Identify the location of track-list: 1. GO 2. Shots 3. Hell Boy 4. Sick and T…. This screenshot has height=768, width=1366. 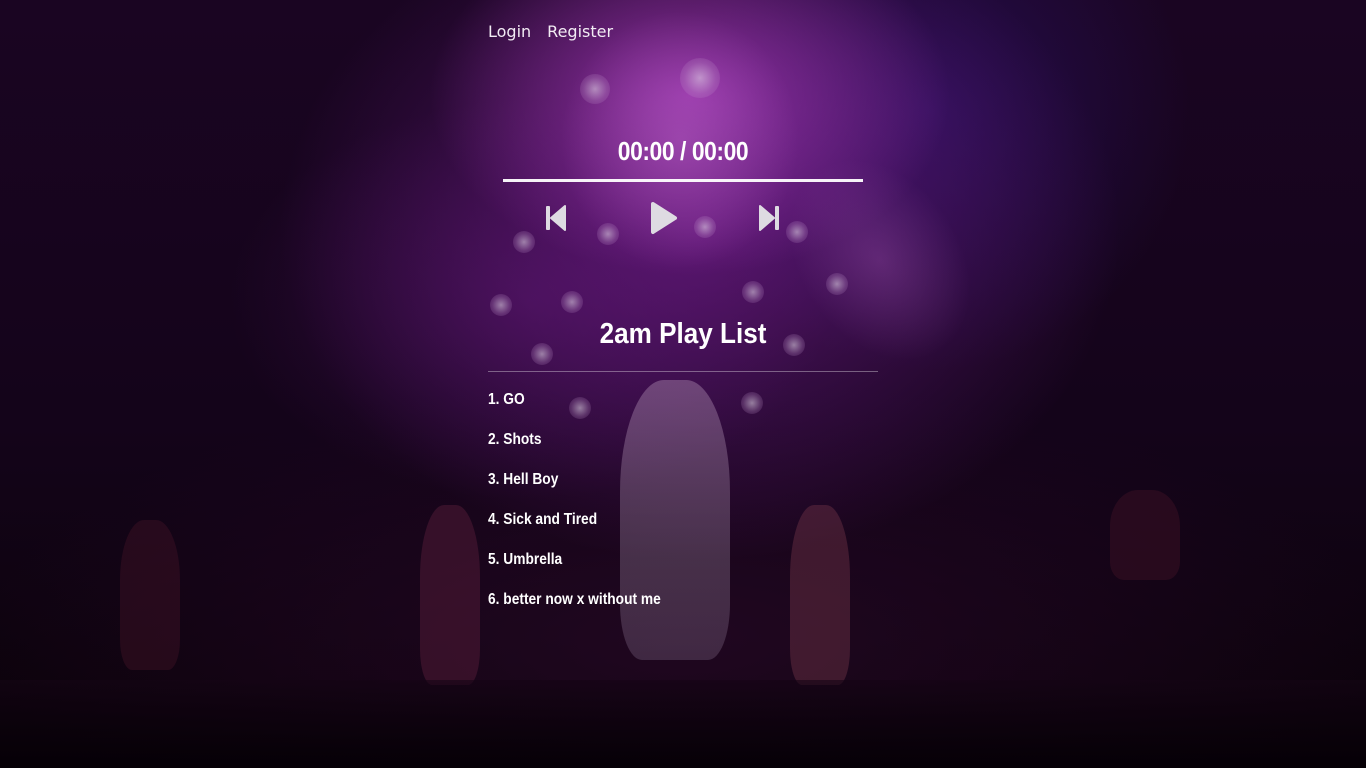
(588, 508).